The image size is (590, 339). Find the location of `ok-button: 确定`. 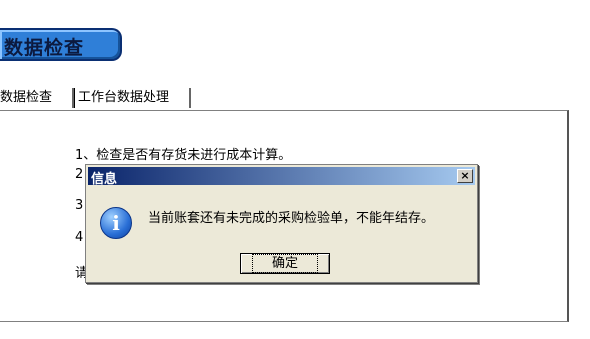

ok-button: 确定 is located at coordinates (285, 263).